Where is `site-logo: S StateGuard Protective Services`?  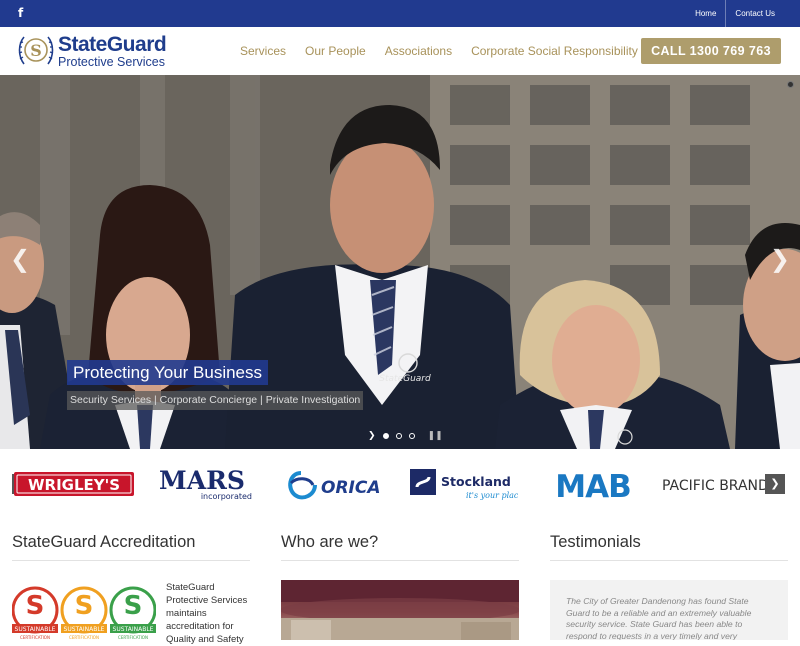 site-logo: S StateGuard Protective Services is located at coordinates (108, 52).